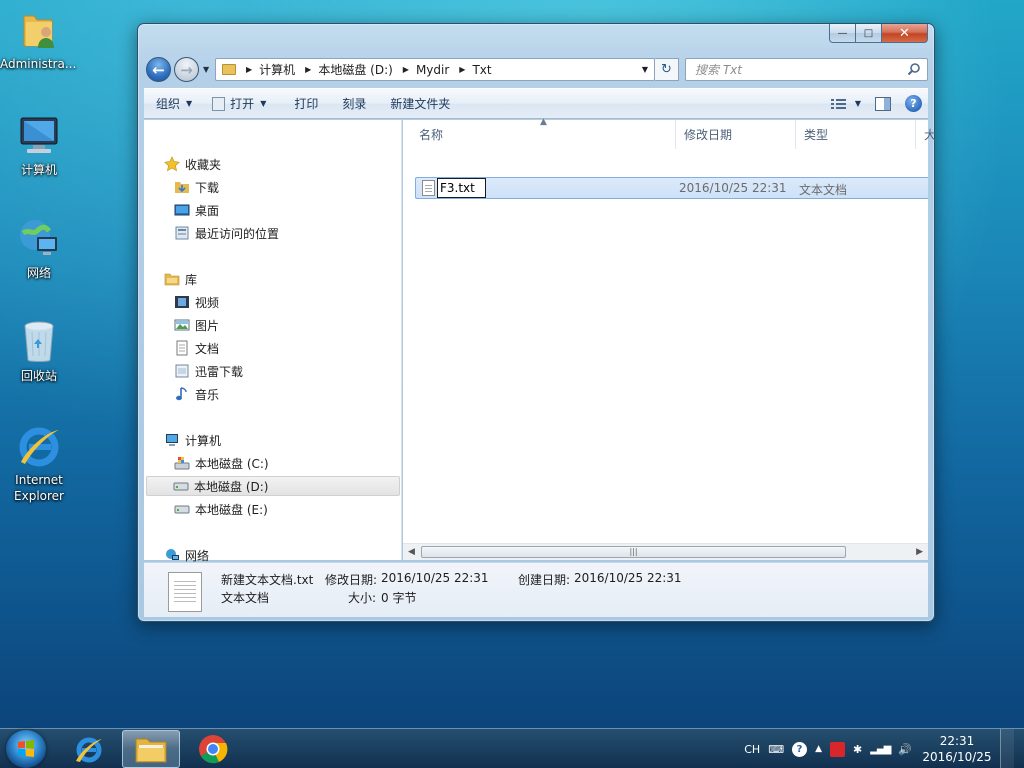 The height and width of the screenshot is (768, 1024). What do you see at coordinates (957, 741) in the screenshot?
I see `clock-time: 22:31` at bounding box center [957, 741].